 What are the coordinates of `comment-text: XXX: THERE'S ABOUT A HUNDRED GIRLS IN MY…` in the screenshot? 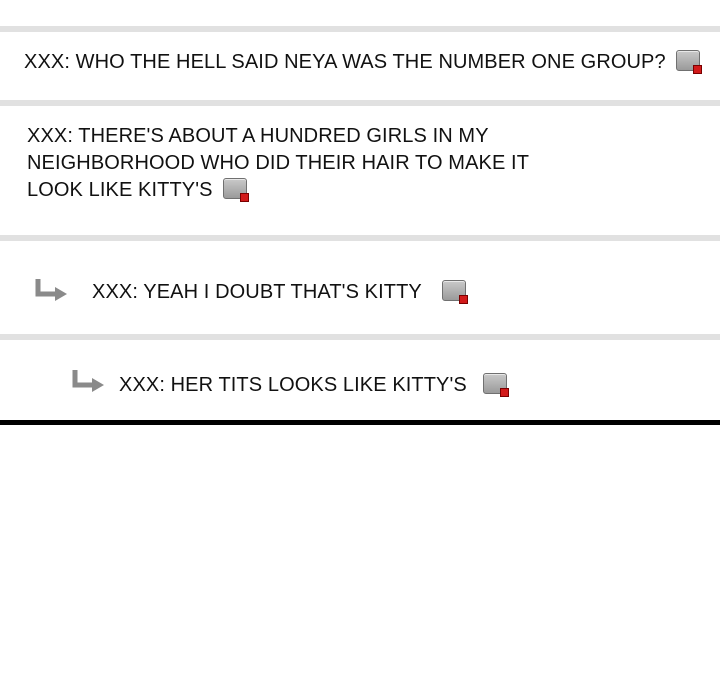 It's located at (278, 163).